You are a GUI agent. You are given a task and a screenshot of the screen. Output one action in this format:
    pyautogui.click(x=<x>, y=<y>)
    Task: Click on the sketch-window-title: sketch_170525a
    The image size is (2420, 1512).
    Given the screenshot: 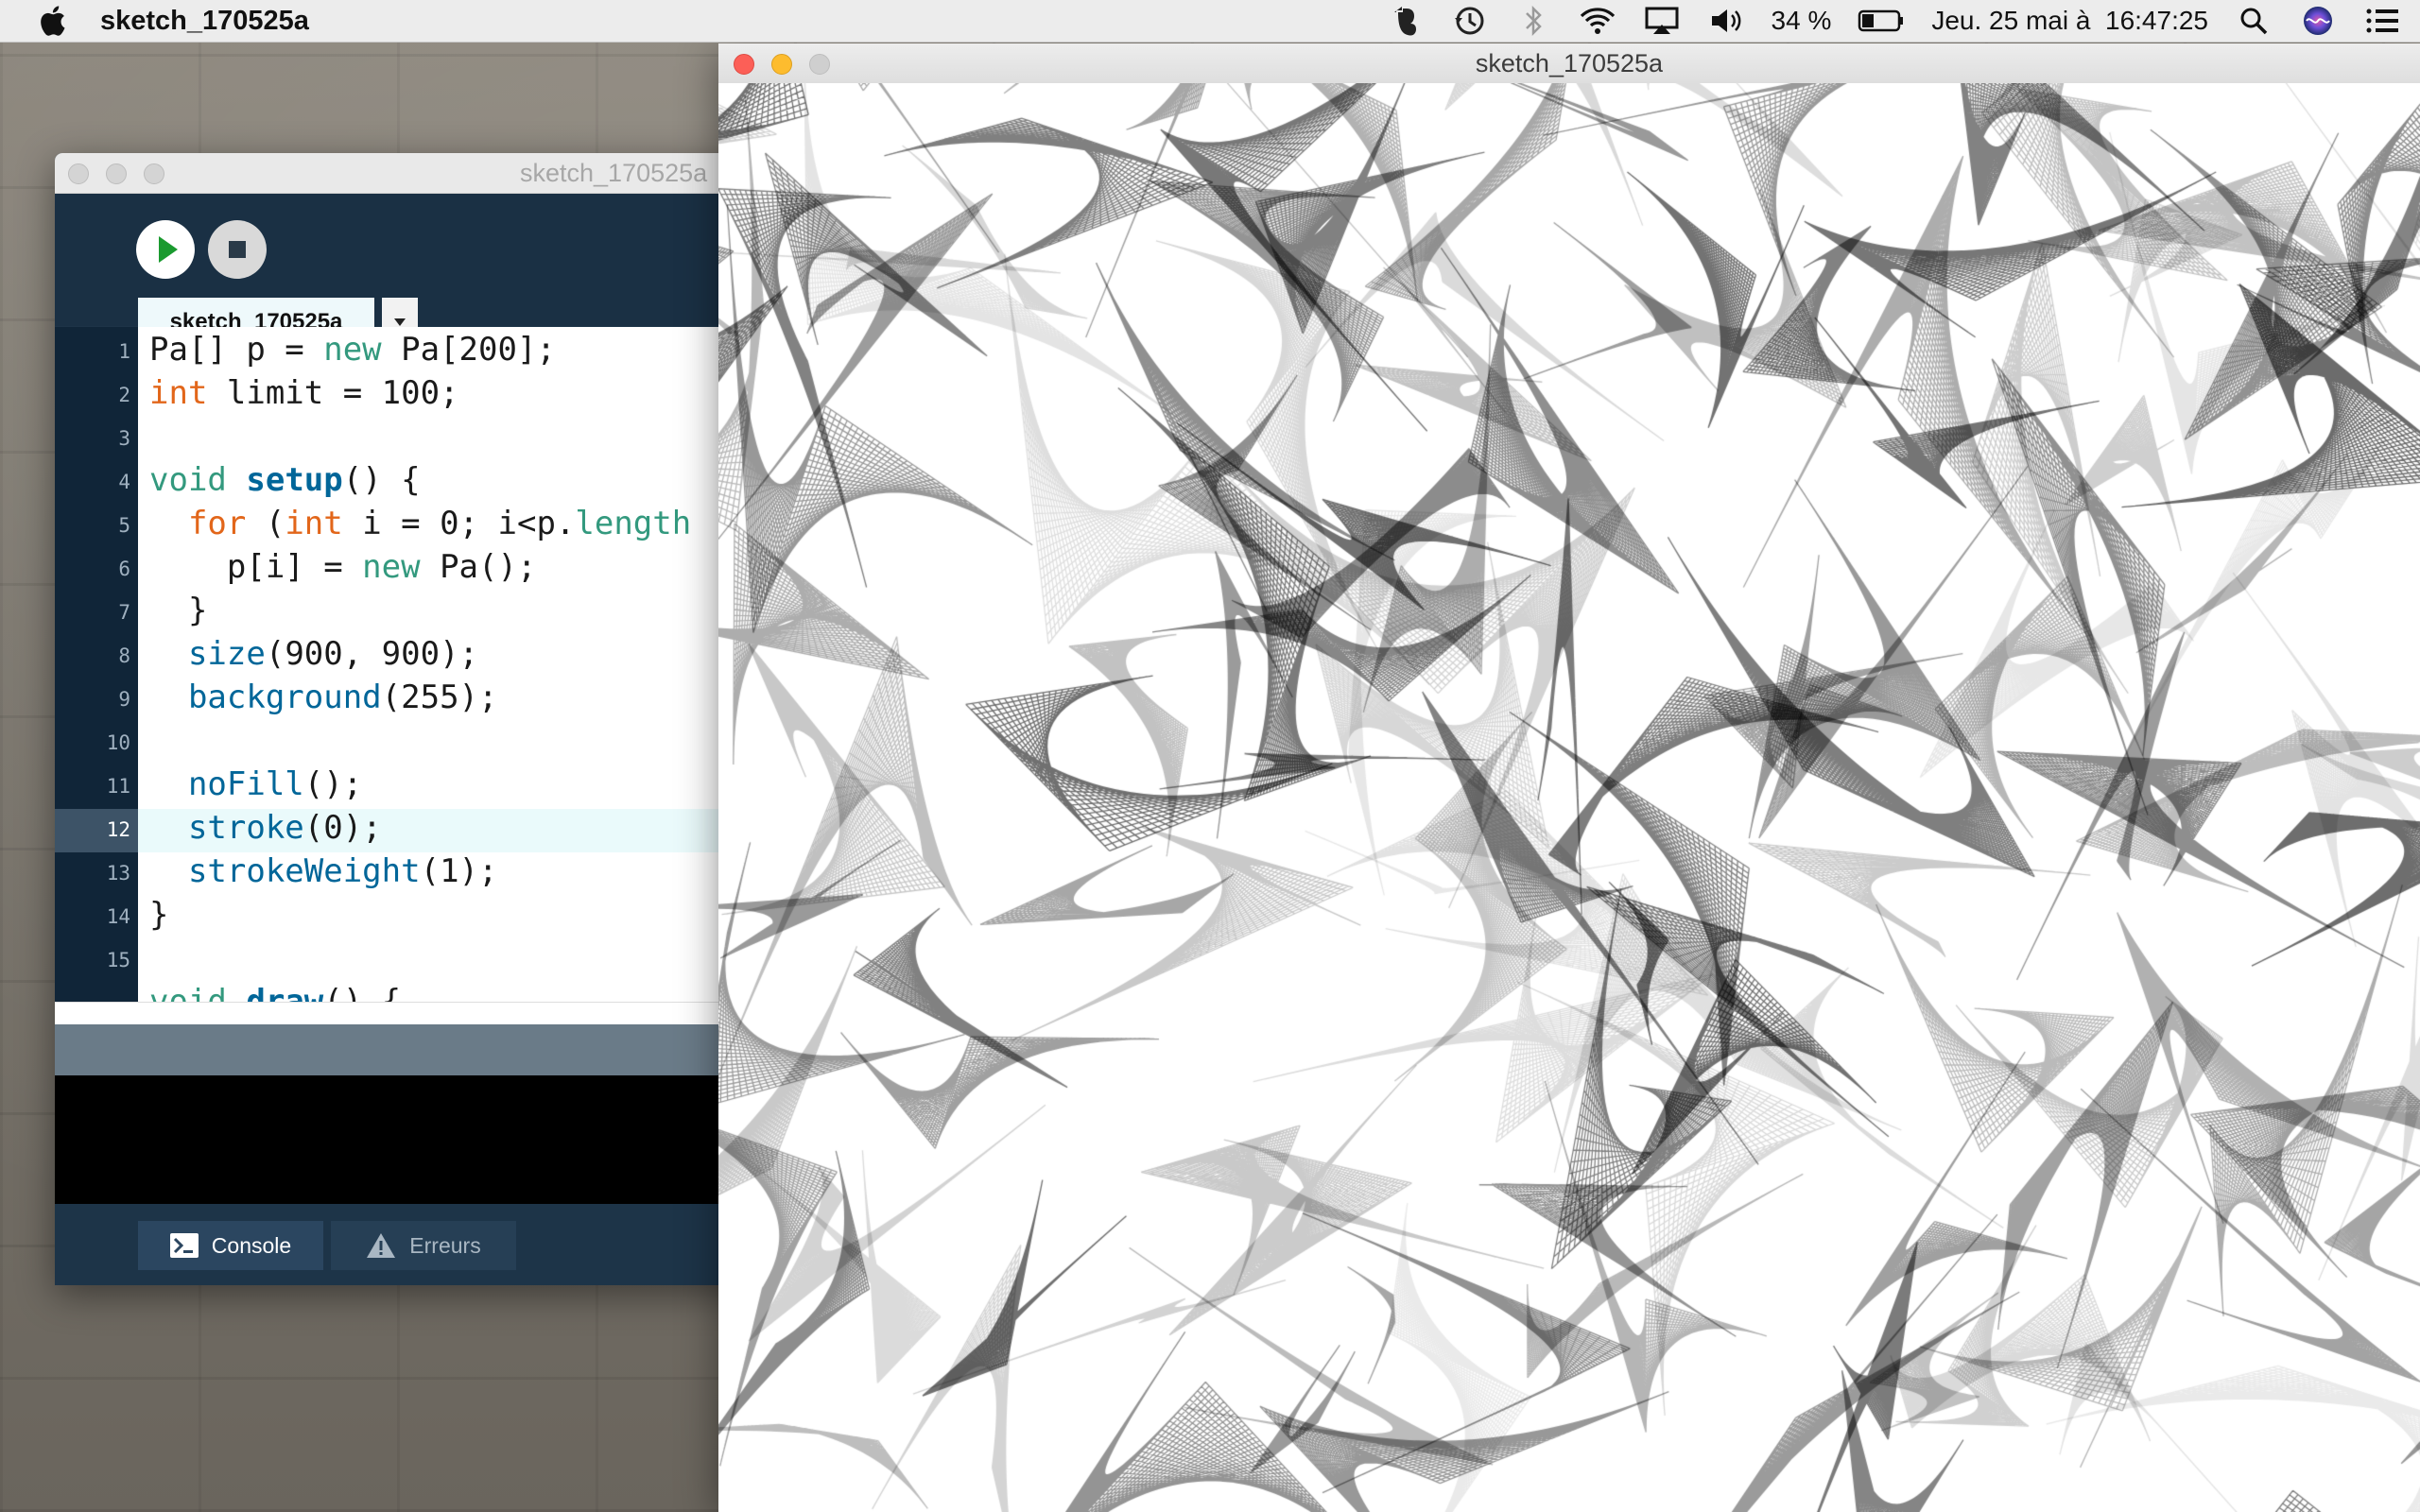 What is the action you would take?
    pyautogui.click(x=1569, y=63)
    